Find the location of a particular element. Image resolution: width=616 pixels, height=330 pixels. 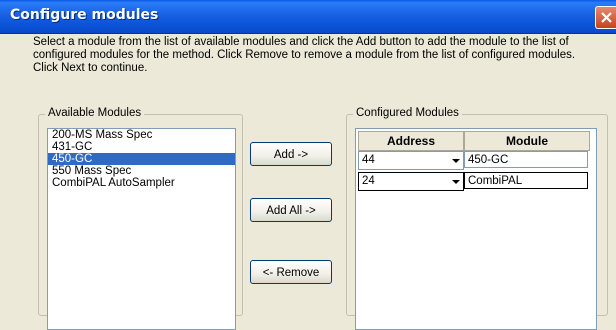

table-row: 44 450-GC is located at coordinates (474, 160).